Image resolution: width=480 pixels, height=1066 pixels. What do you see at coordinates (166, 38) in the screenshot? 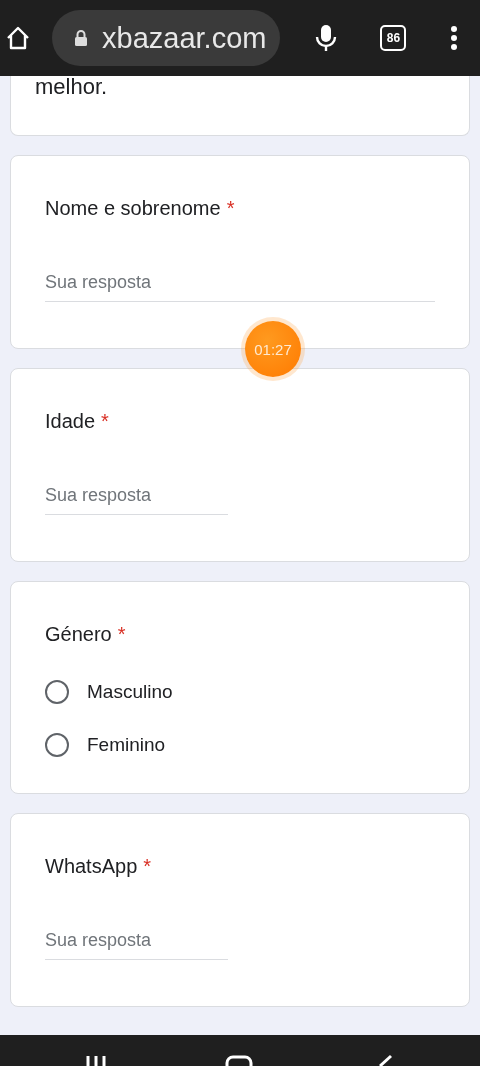
I see `address-bar: xbazaar.com` at bounding box center [166, 38].